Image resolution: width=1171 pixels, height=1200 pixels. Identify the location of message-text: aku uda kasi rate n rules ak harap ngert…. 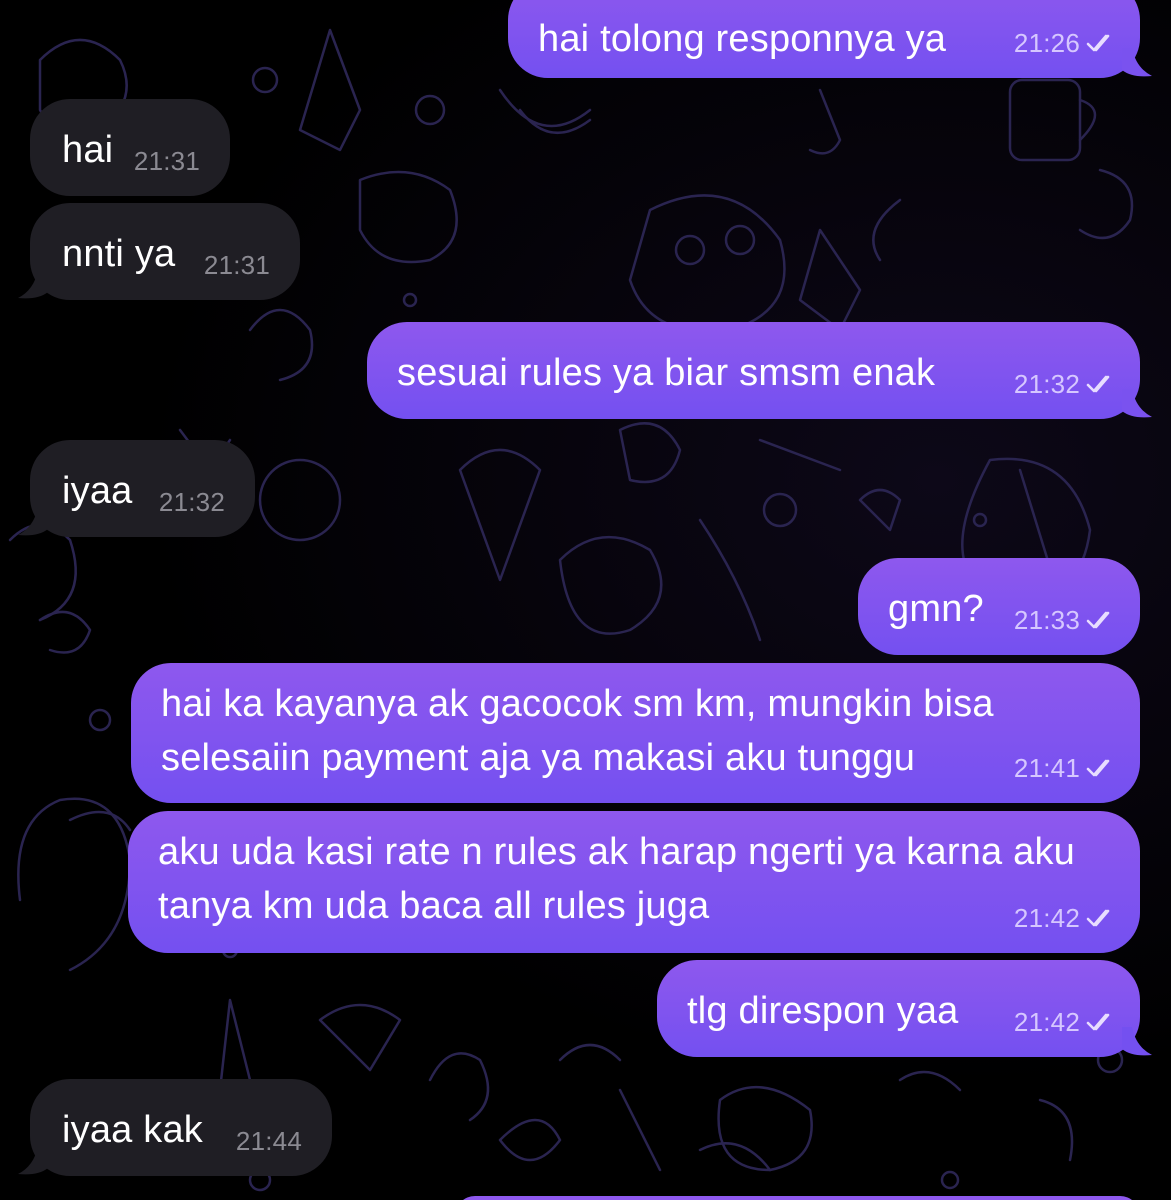
(622, 879).